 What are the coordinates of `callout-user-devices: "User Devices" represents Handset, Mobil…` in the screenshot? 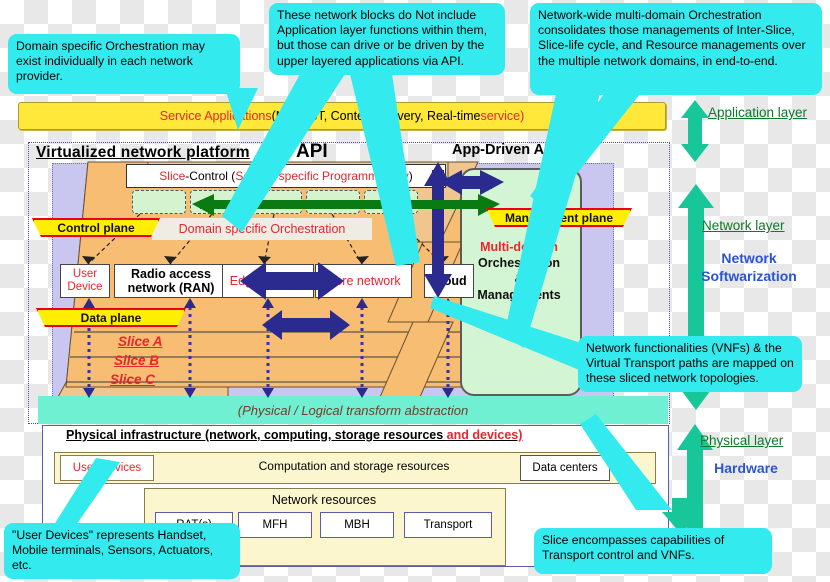 It's located at (122, 551).